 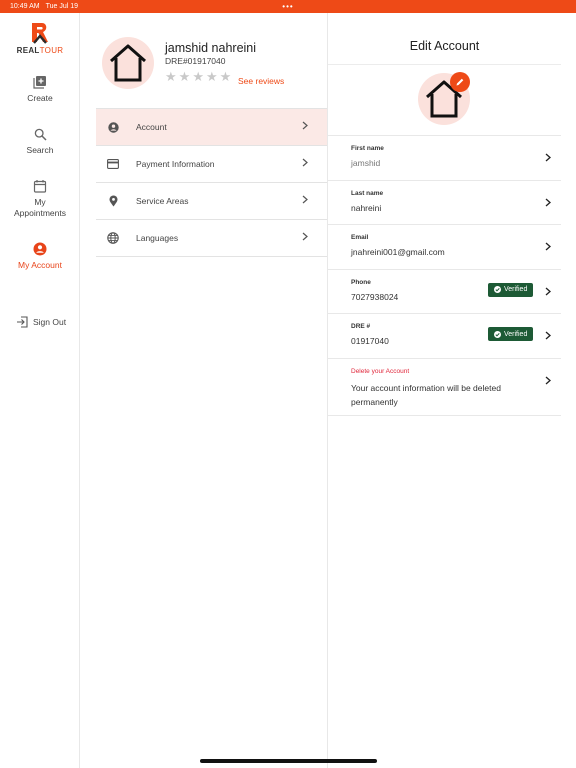 I want to click on nav-my-account-label: My Account, so click(x=40, y=265).